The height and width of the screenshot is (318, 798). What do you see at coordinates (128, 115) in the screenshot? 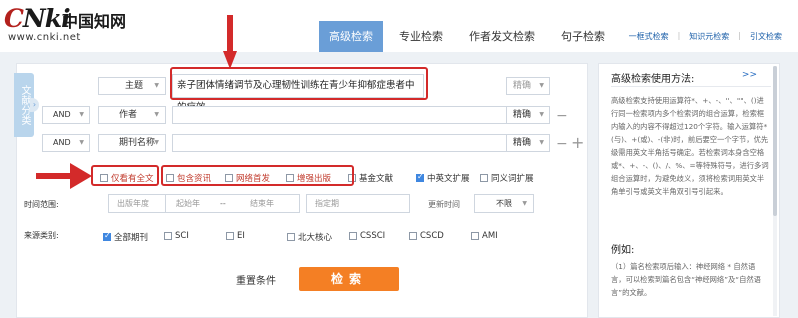
I see `field-select-label: 作者` at bounding box center [128, 115].